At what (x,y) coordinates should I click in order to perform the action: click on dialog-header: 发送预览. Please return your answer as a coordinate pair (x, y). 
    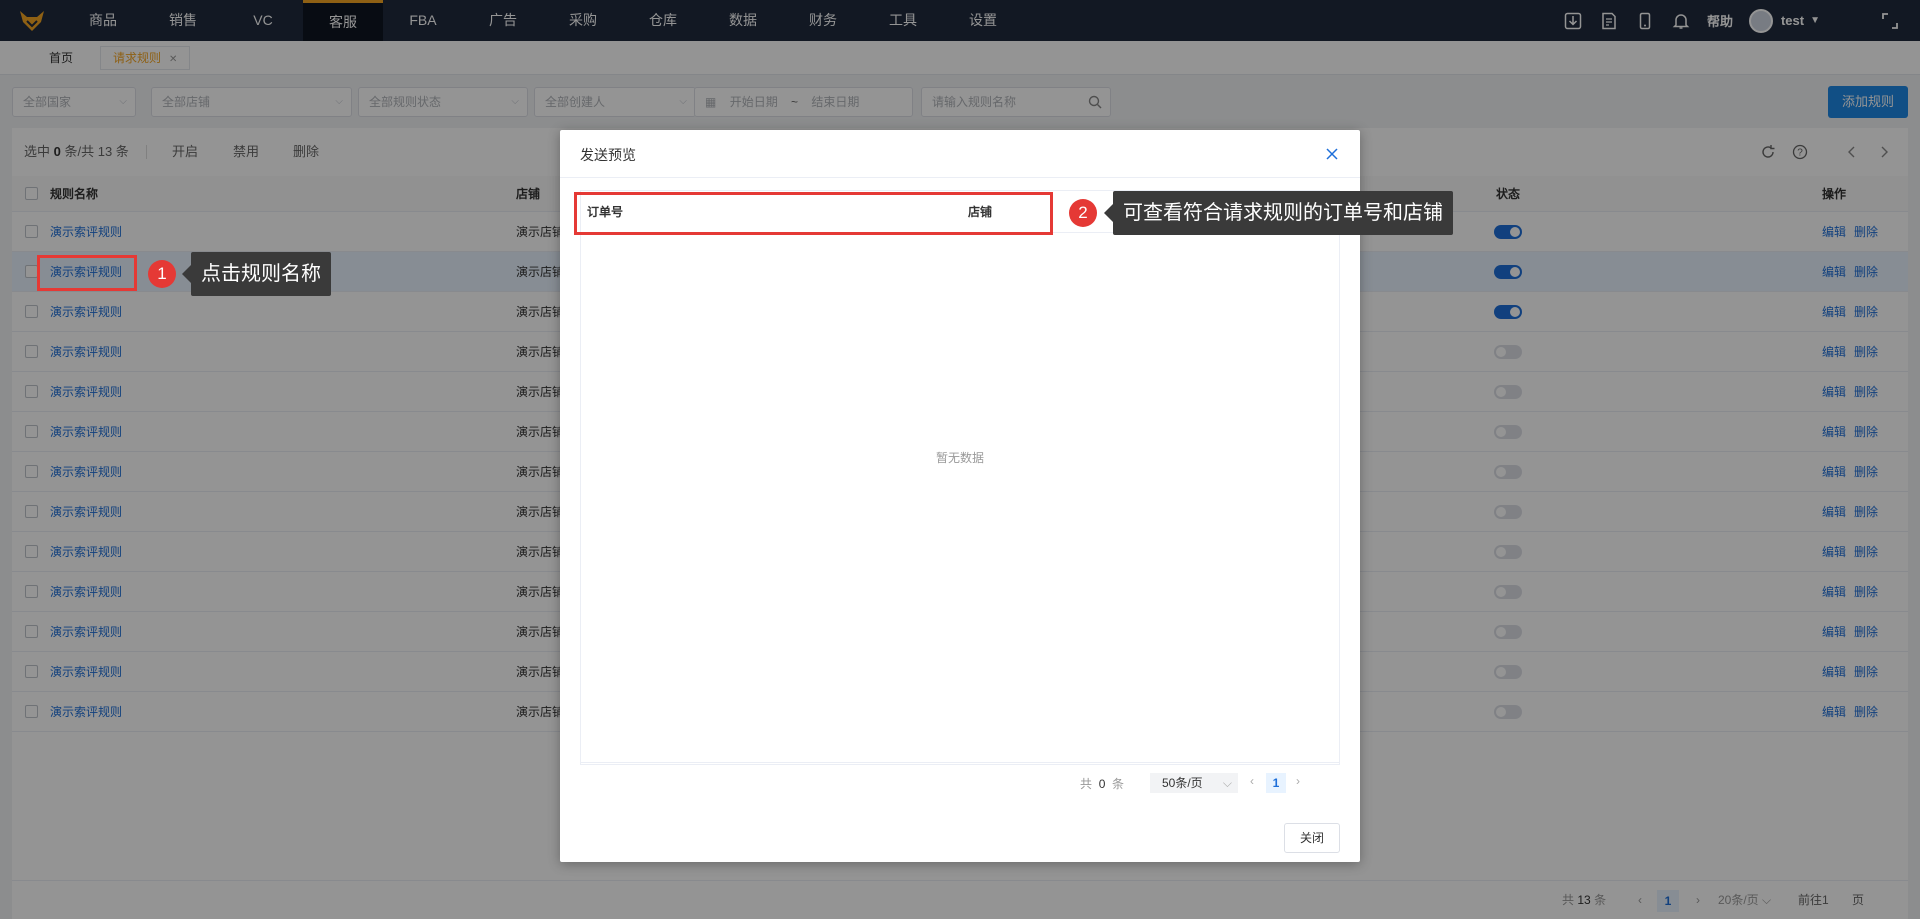
    Looking at the image, I should click on (960, 154).